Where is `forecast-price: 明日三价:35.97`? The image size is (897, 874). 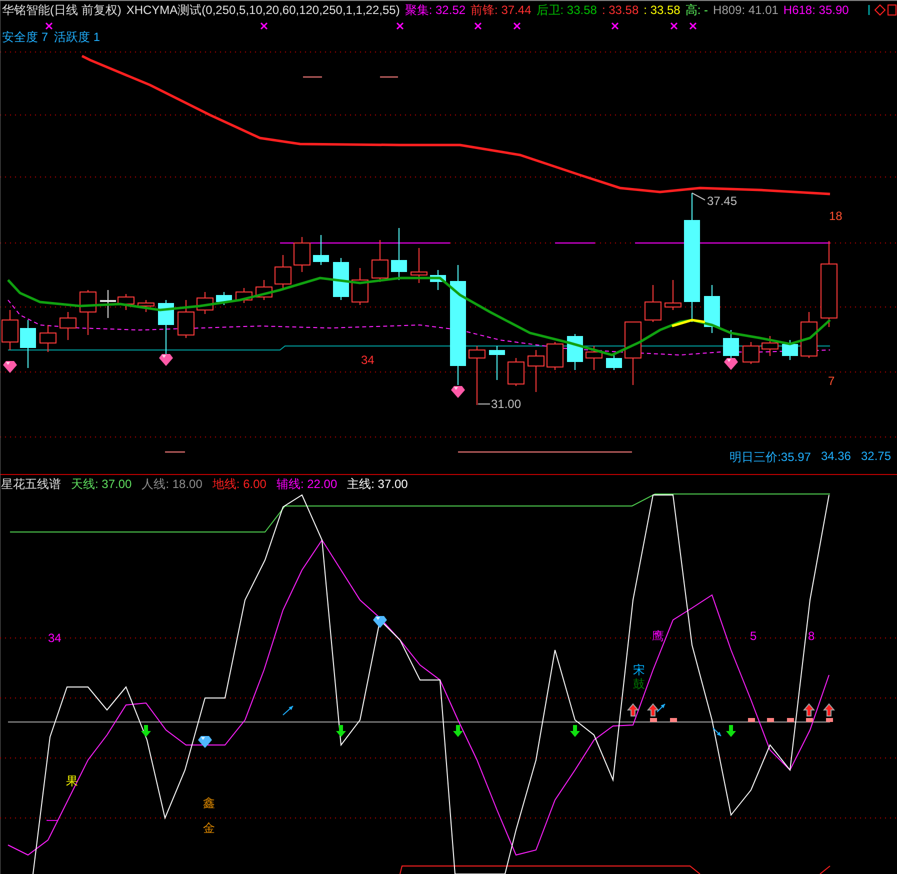
forecast-price: 明日三价:35.97 is located at coordinates (770, 457).